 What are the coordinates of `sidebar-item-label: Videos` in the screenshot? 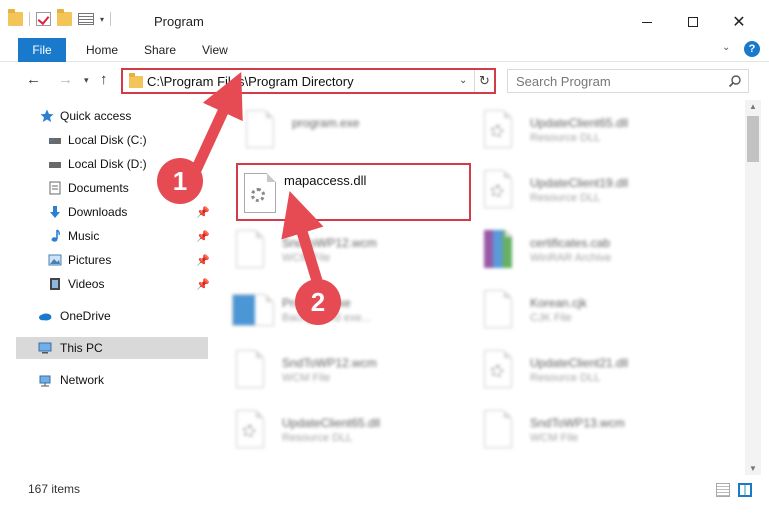 It's located at (86, 284).